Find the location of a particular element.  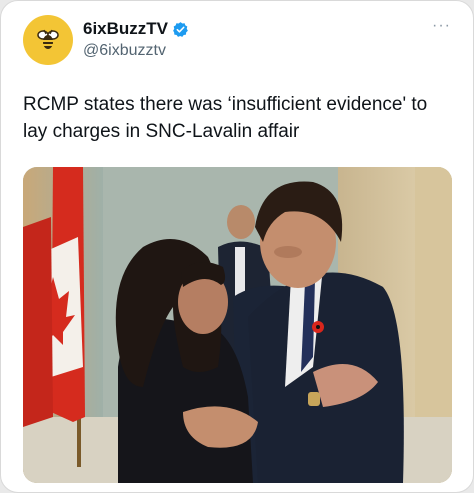

handle: @6ixbuzztv is located at coordinates (124, 51).